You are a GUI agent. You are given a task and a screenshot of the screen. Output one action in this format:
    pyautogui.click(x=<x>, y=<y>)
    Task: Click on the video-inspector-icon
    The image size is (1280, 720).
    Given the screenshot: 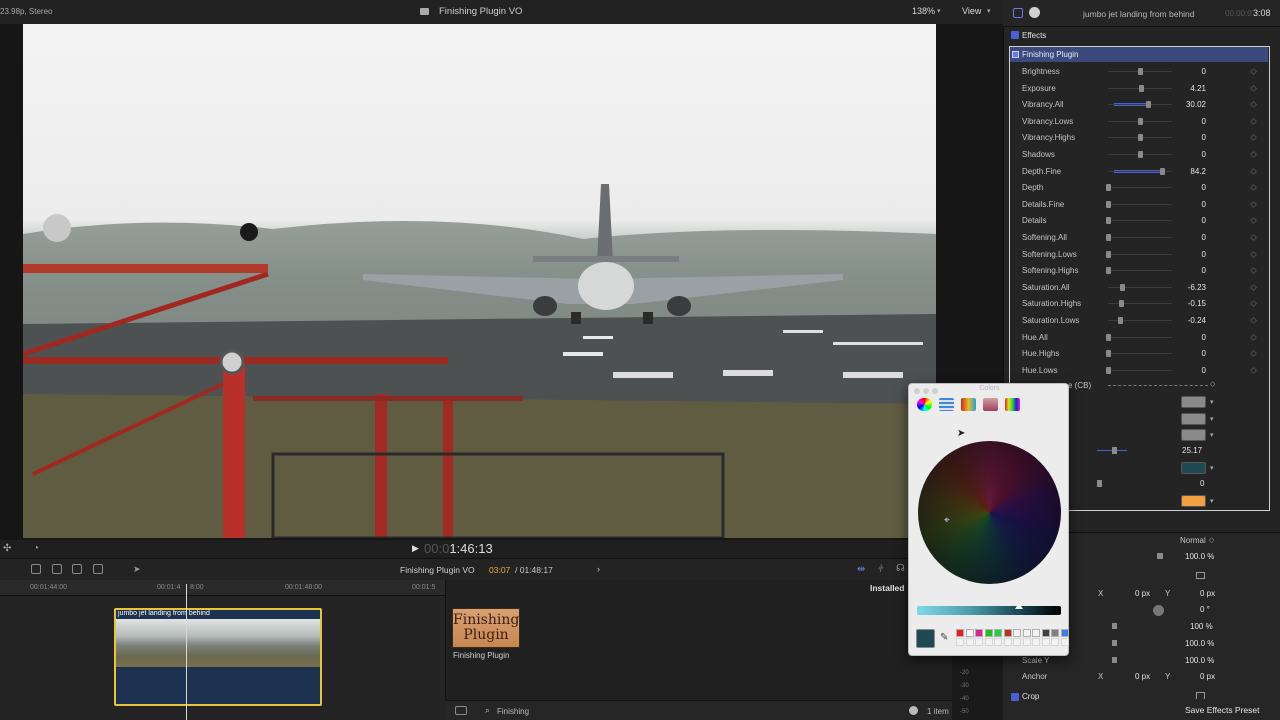 What is the action you would take?
    pyautogui.click(x=1018, y=13)
    